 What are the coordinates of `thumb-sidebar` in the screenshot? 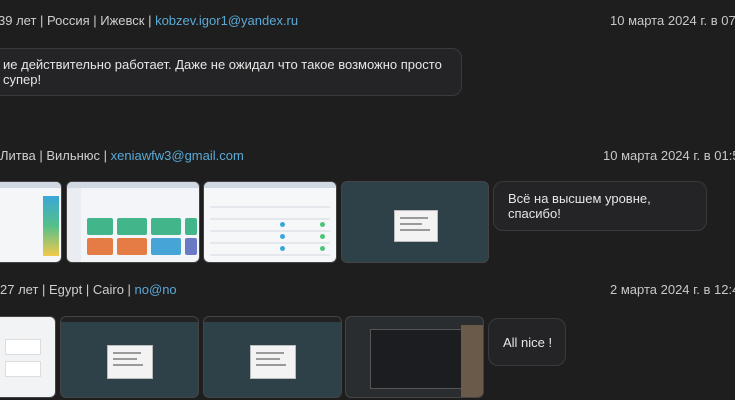 It's located at (74, 225).